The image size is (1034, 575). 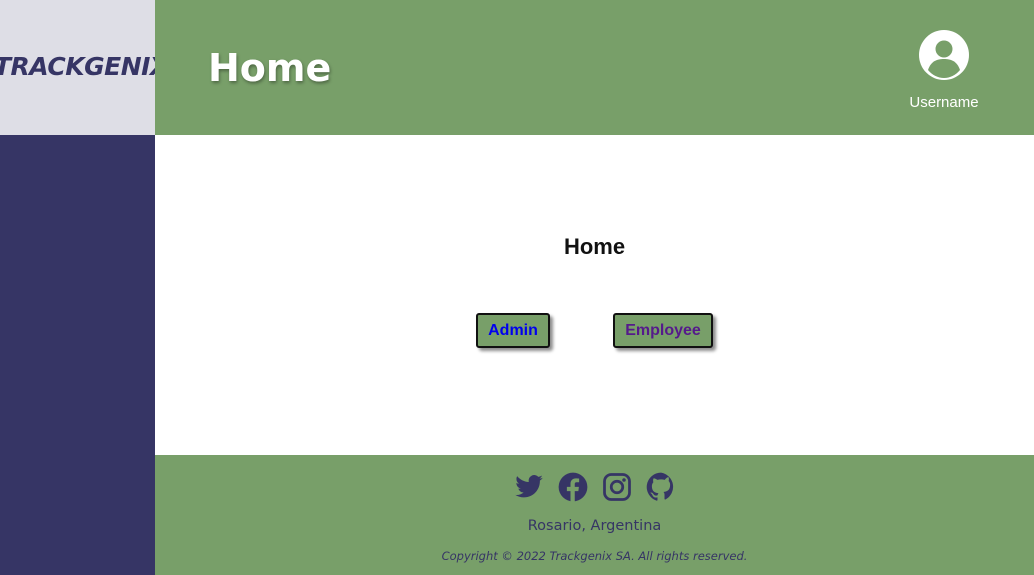 What do you see at coordinates (594, 487) in the screenshot?
I see `social-links` at bounding box center [594, 487].